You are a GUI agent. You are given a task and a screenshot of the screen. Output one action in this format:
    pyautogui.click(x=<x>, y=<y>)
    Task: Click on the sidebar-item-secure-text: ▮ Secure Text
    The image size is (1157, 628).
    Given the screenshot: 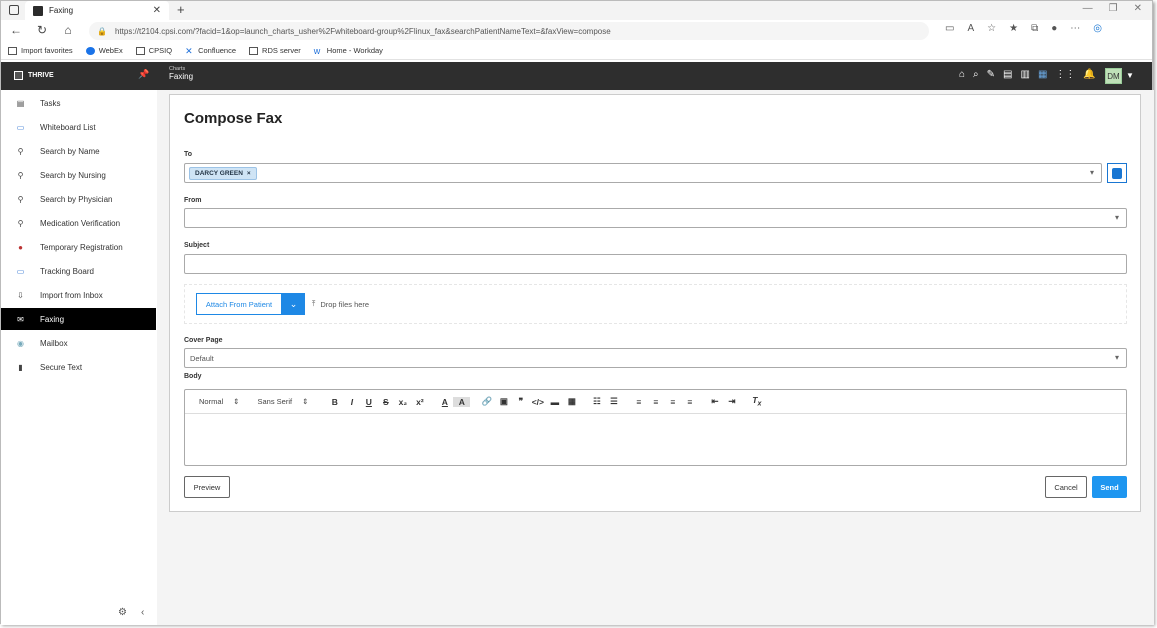 What is the action you would take?
    pyautogui.click(x=78, y=367)
    